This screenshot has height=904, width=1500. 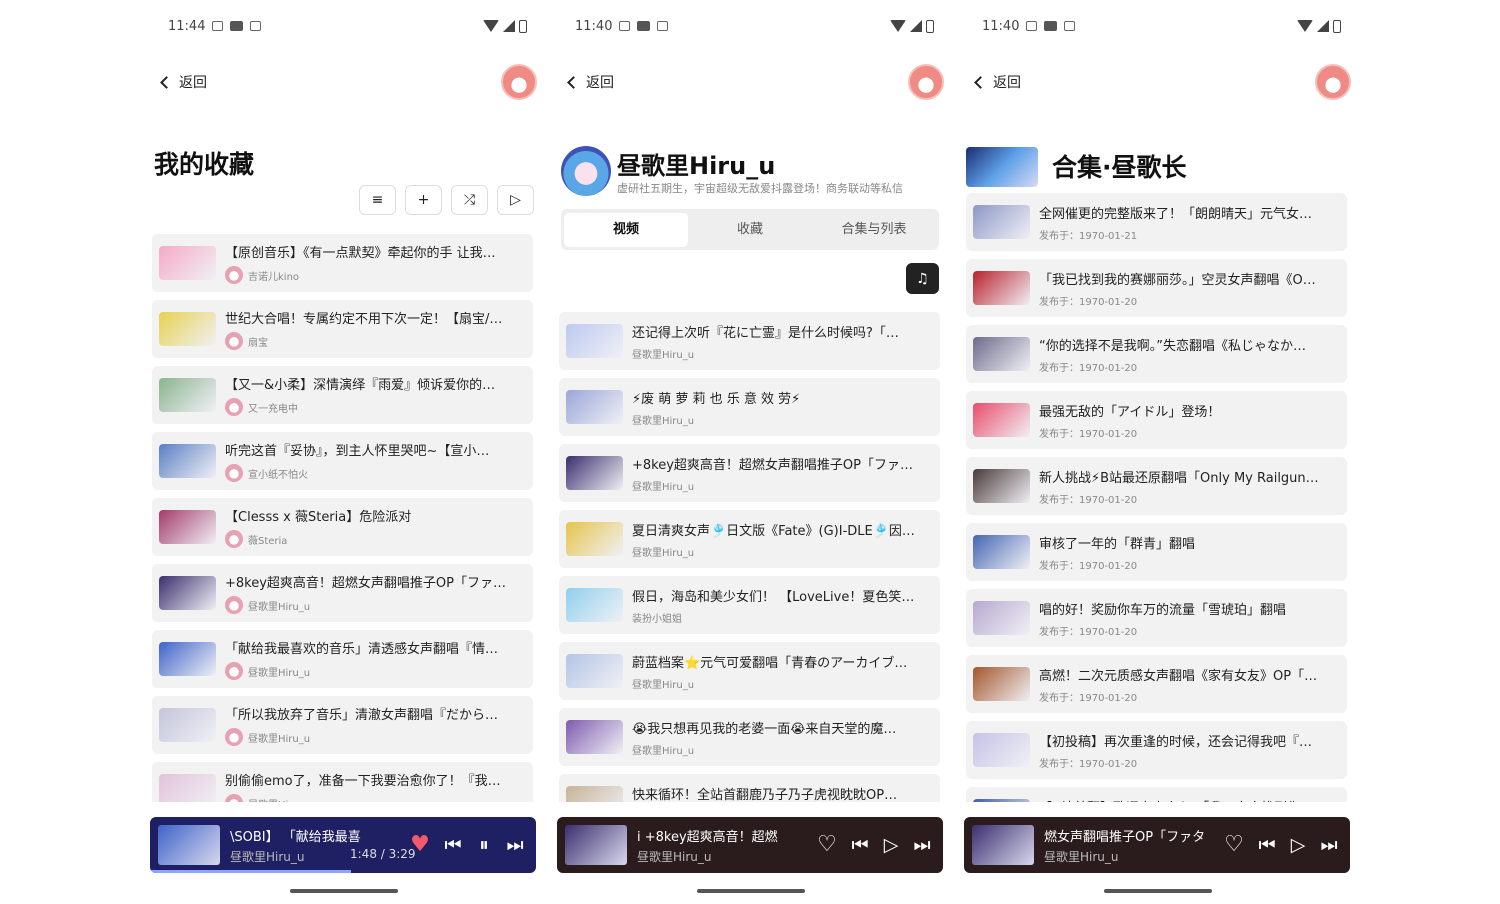 What do you see at coordinates (374, 275) in the screenshot?
I see `item-subtitle: 吉诺儿kino` at bounding box center [374, 275].